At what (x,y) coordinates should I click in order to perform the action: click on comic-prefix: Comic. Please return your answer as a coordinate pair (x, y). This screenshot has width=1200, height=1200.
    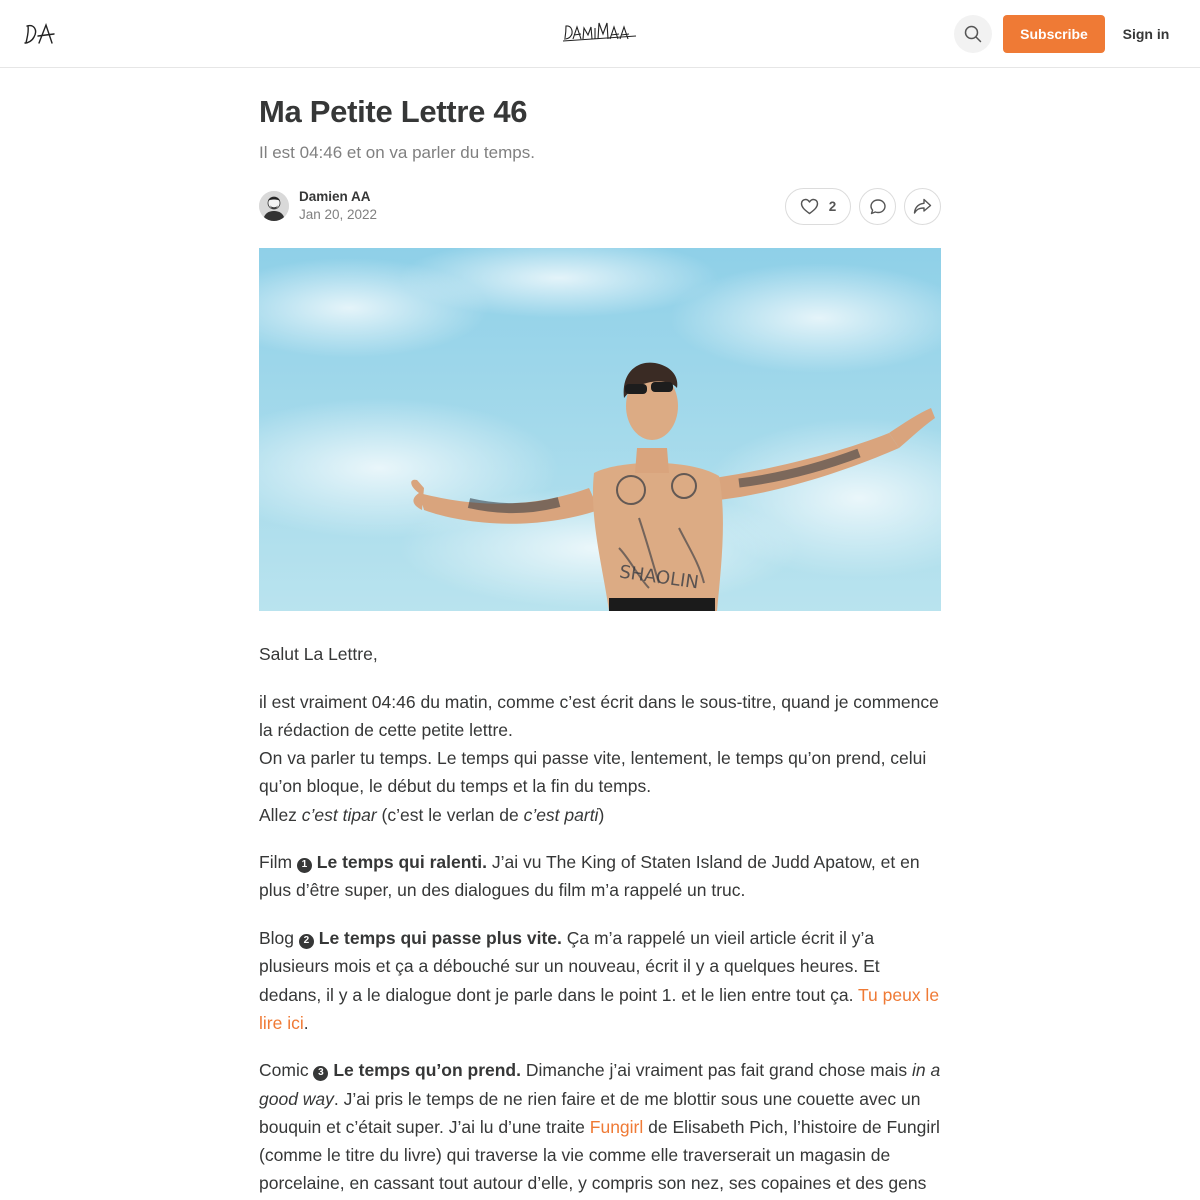
    Looking at the image, I should click on (286, 1070).